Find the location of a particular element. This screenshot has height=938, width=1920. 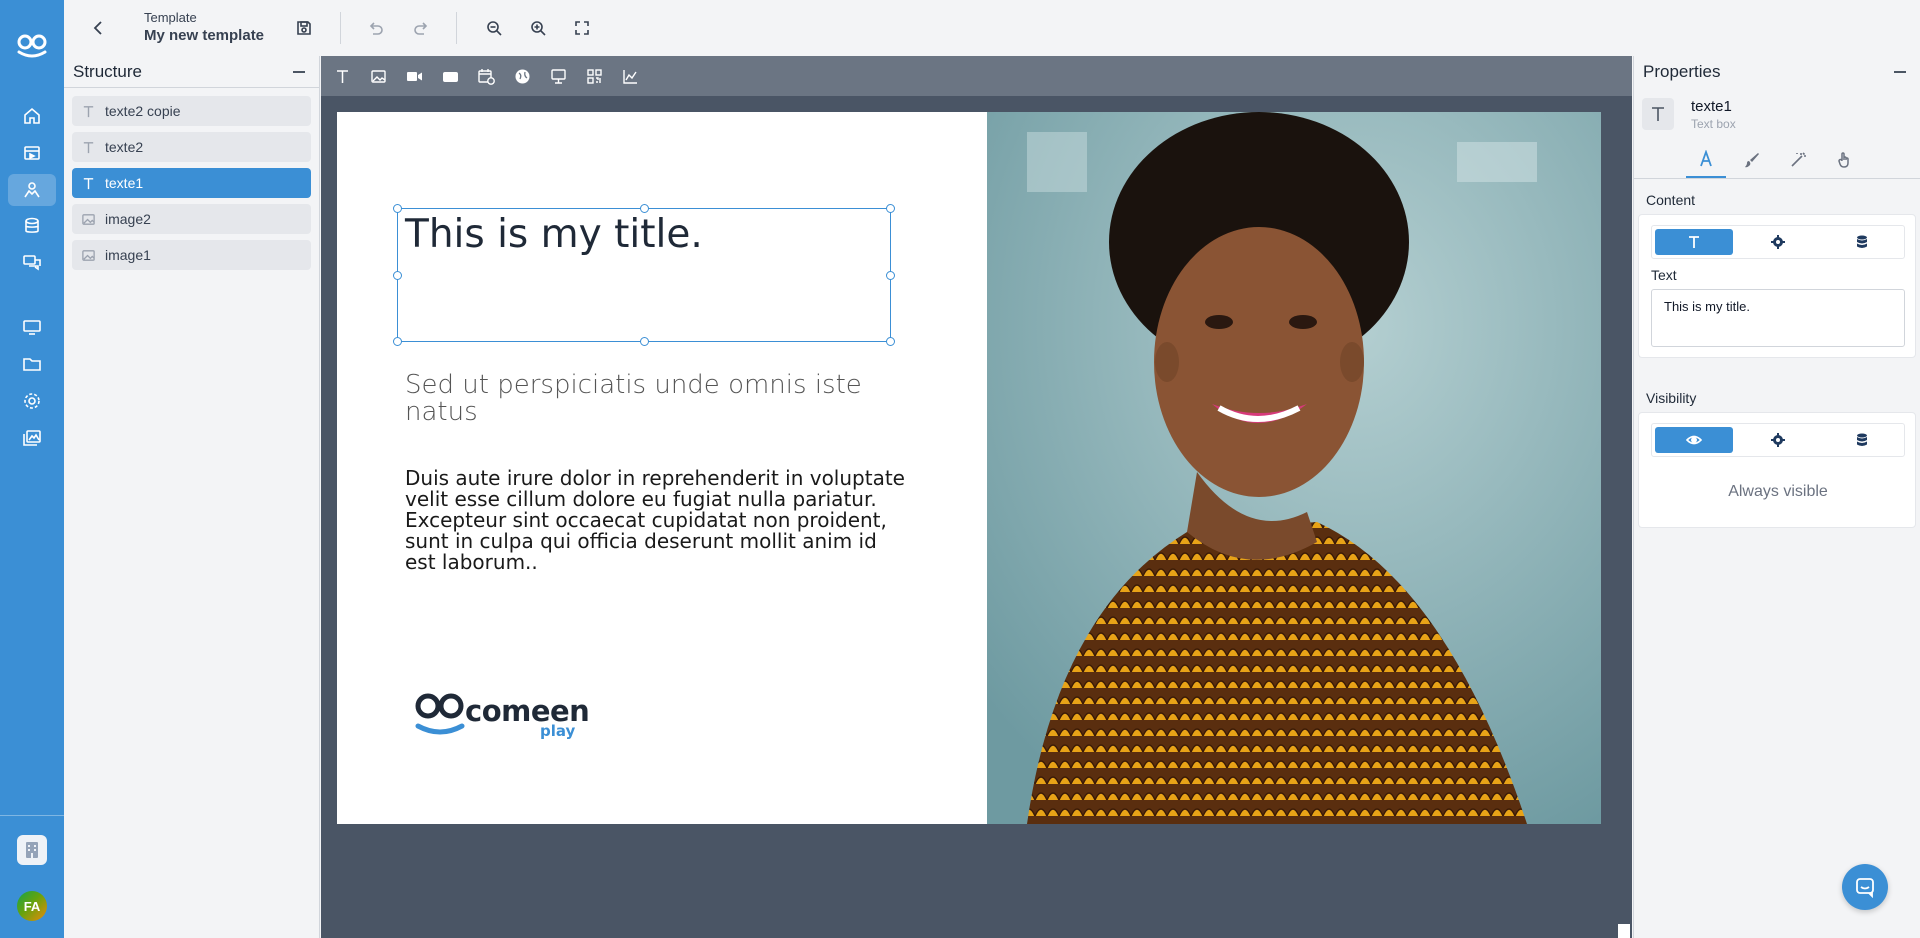

layer-list: texte2 copie texte2 texte1 image2 image1 is located at coordinates (191, 186).